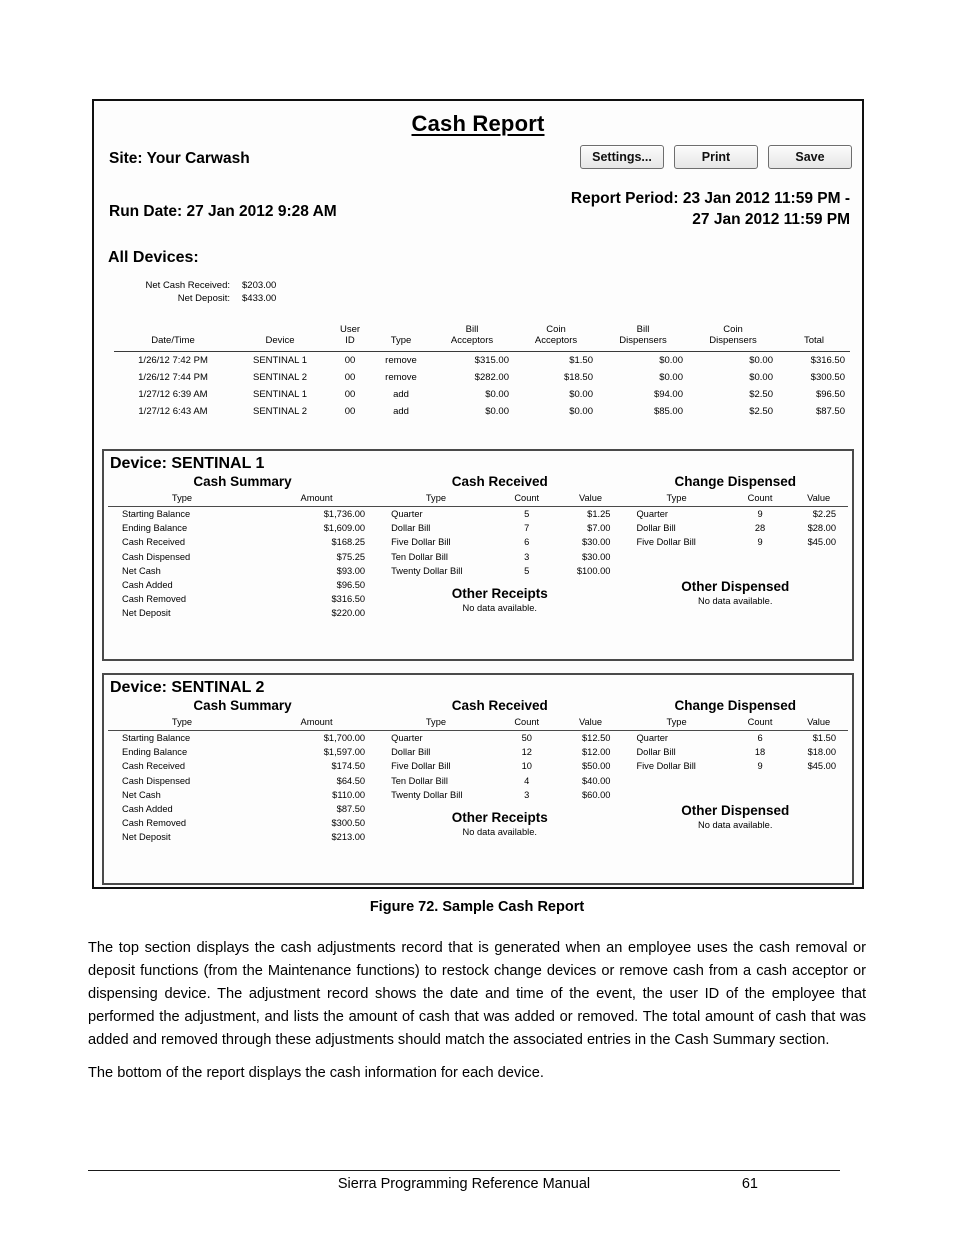 The height and width of the screenshot is (1235, 954). I want to click on adjustment-bill-acceptors: $315.00, so click(491, 360).